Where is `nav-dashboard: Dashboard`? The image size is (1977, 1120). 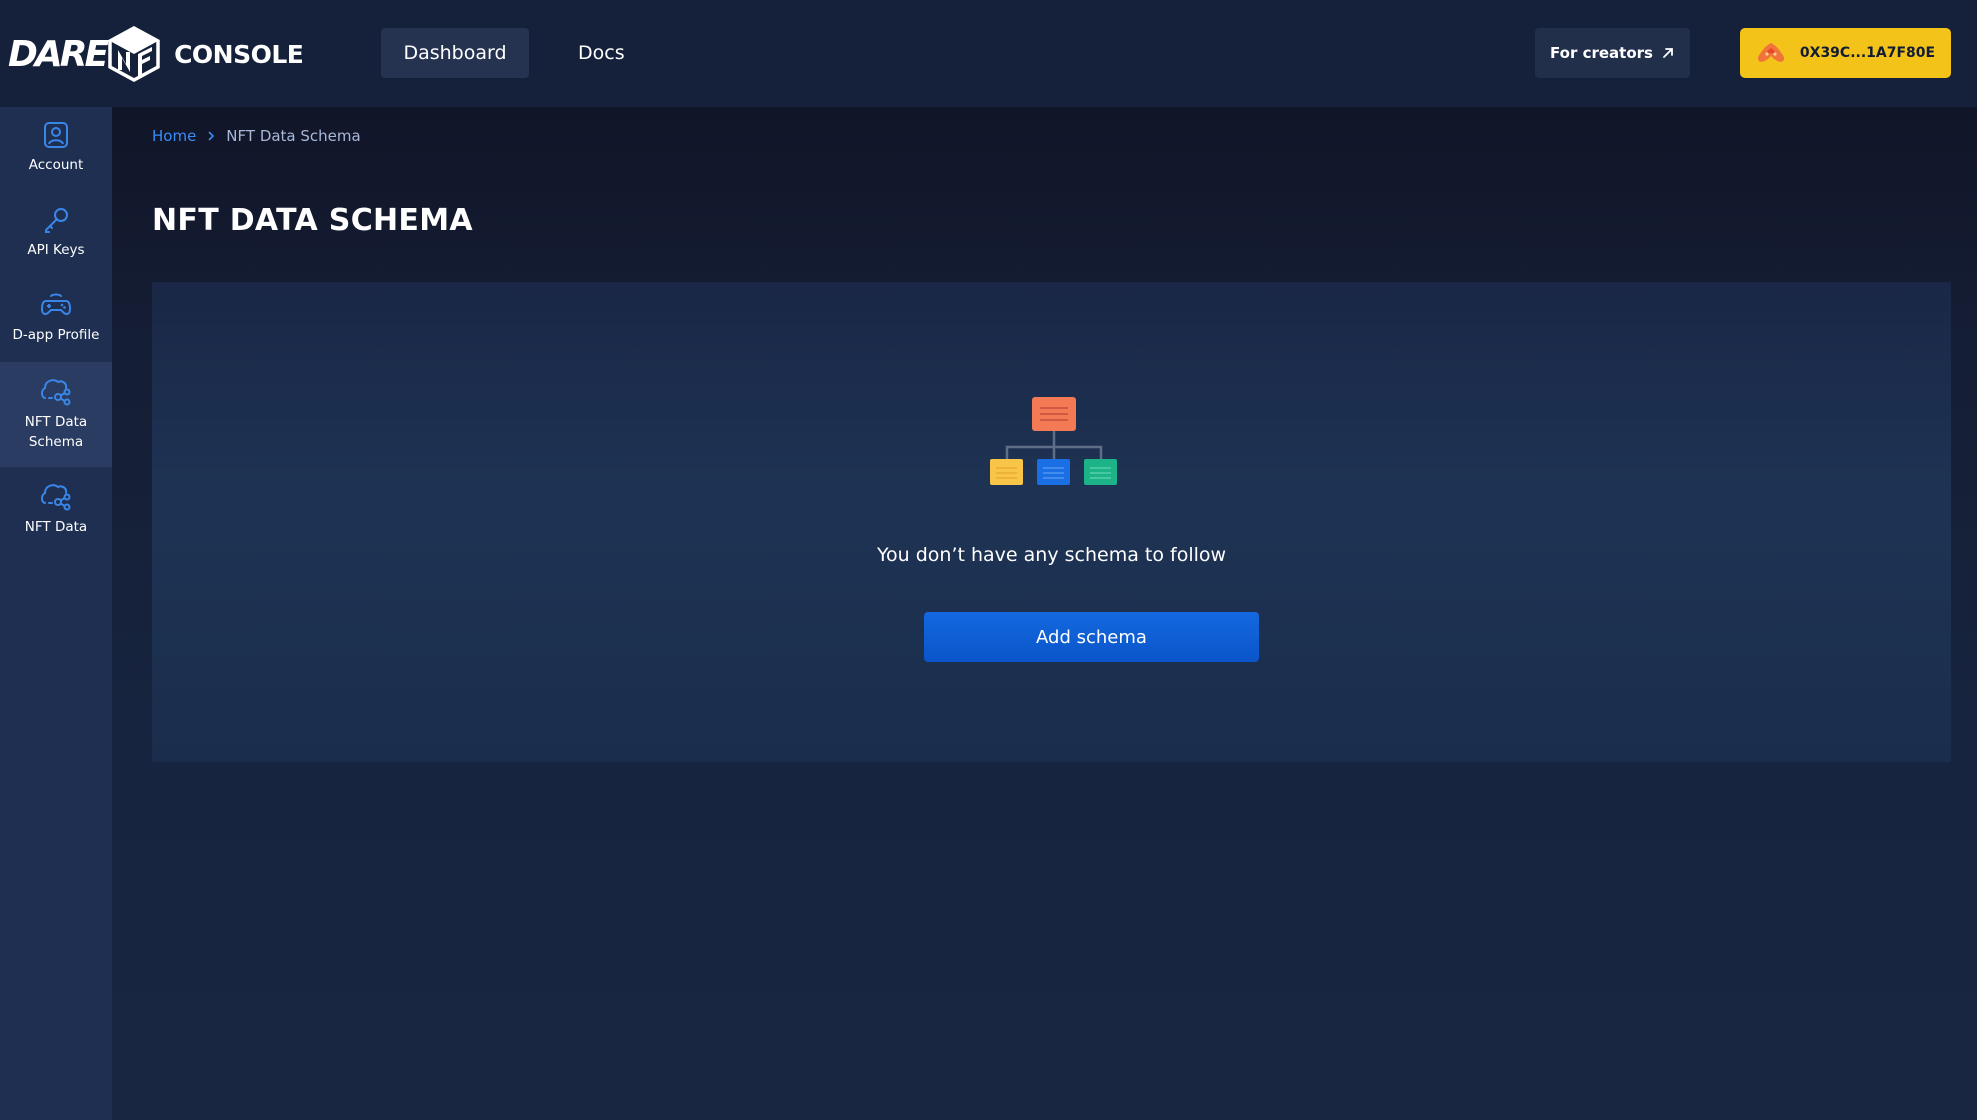 nav-dashboard: Dashboard is located at coordinates (455, 53).